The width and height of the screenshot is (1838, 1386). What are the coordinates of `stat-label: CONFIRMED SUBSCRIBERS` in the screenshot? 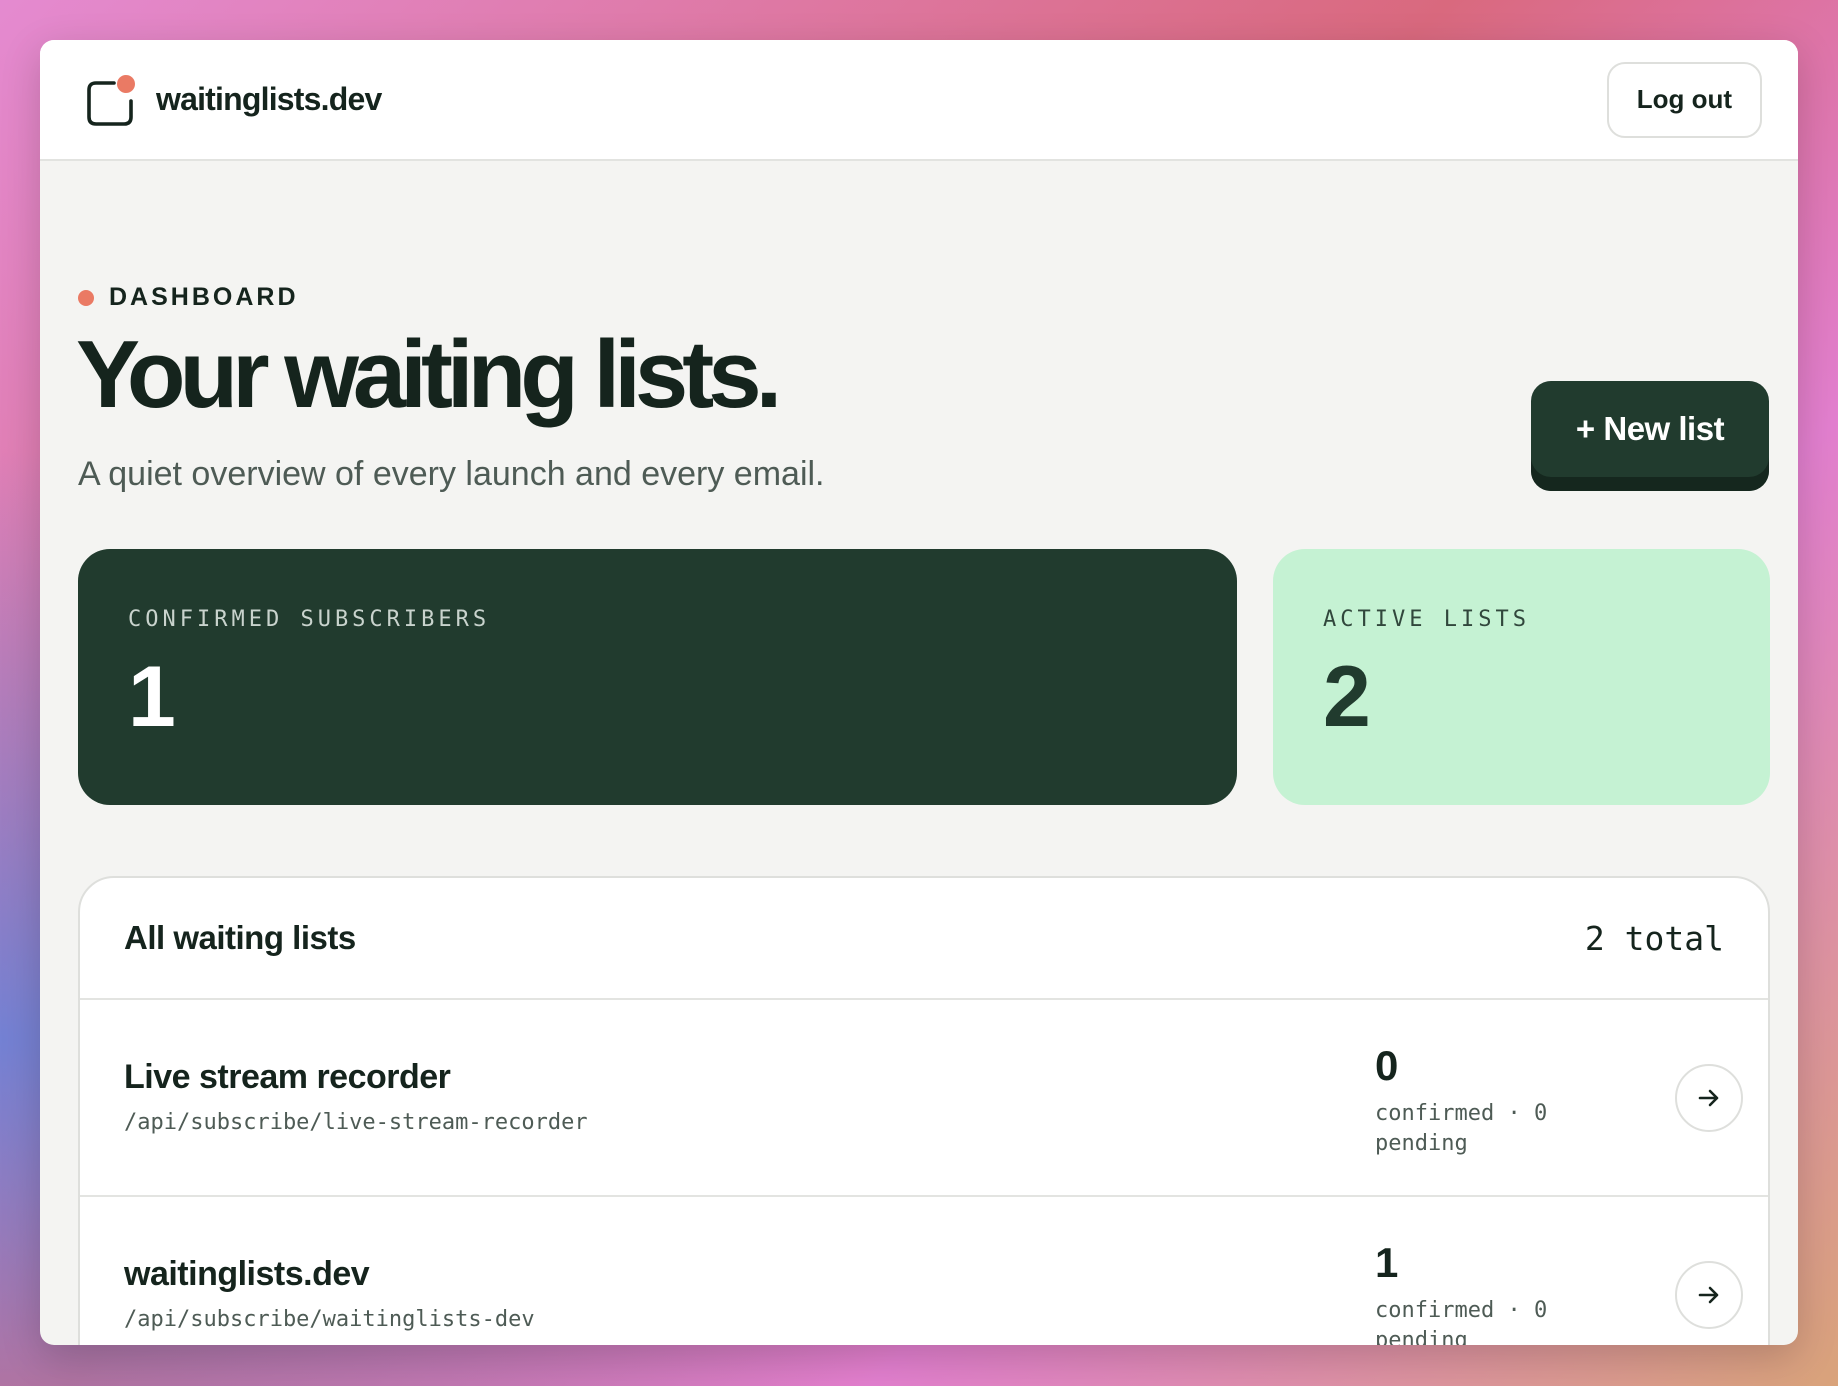 It's located at (309, 619).